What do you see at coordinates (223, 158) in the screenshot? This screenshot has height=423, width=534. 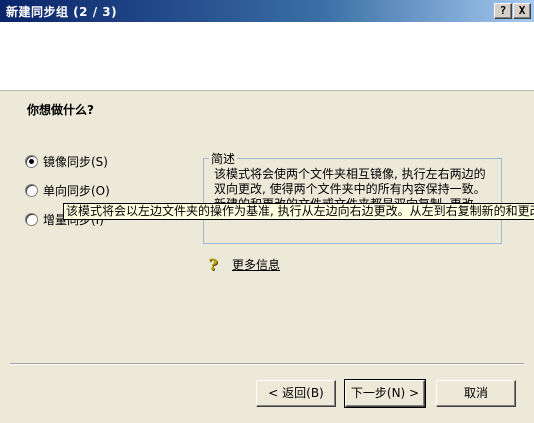 I see `description-legend: 简述` at bounding box center [223, 158].